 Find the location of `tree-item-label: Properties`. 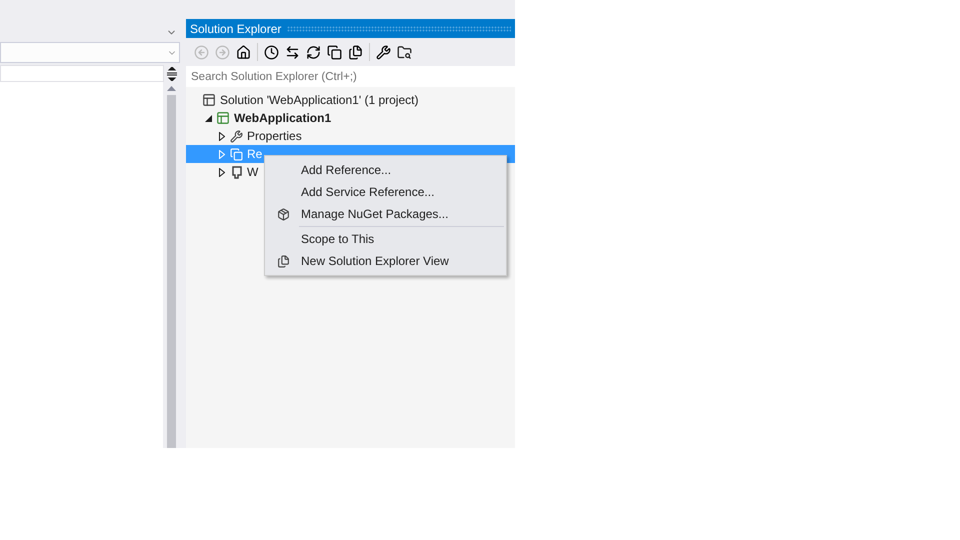

tree-item-label: Properties is located at coordinates (274, 136).